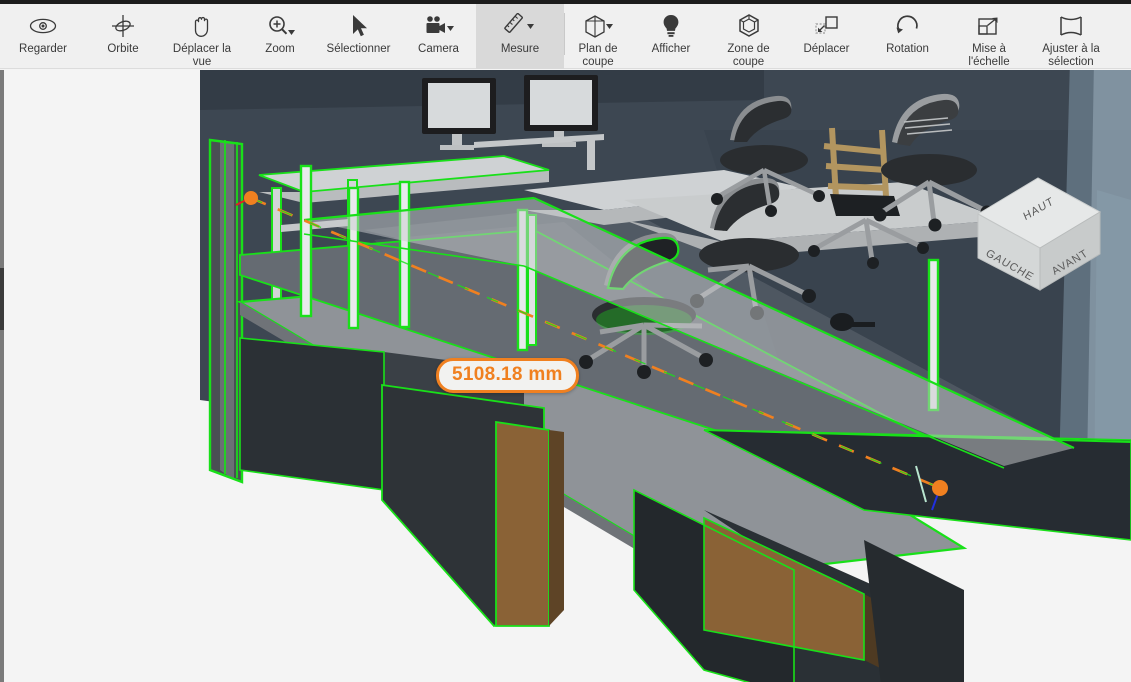  I want to click on tool-button-rotation: Rotation, so click(907, 36).